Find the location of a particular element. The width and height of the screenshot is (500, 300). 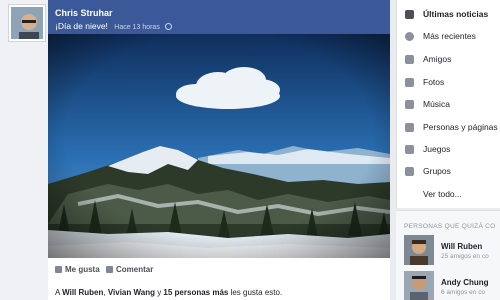

post-status: ¡Día de nieve! Hace 13 horas is located at coordinates (114, 26).